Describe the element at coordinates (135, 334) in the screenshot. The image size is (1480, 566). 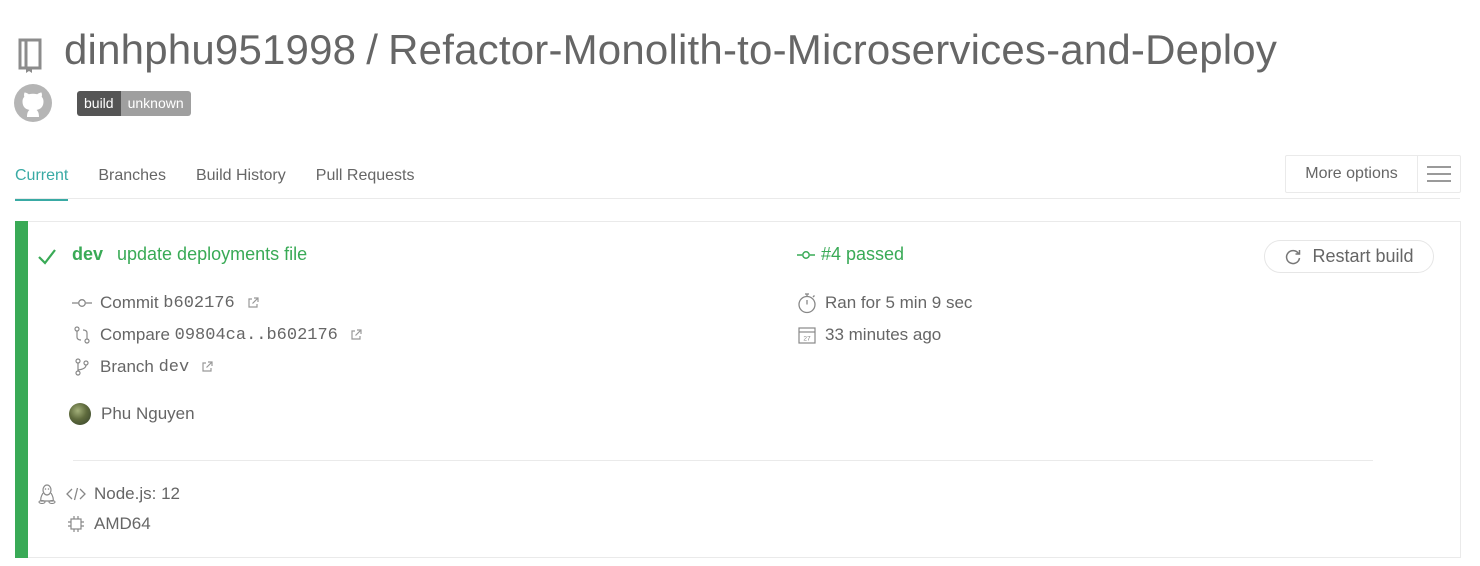
I see `compare-label: Compare` at that location.